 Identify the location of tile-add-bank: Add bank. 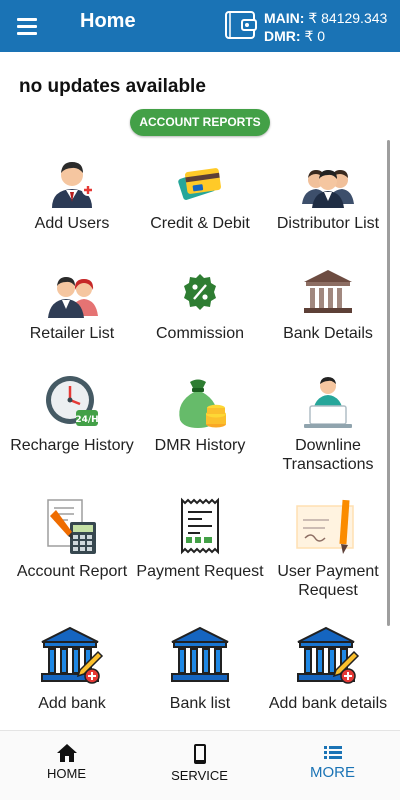
(72, 668).